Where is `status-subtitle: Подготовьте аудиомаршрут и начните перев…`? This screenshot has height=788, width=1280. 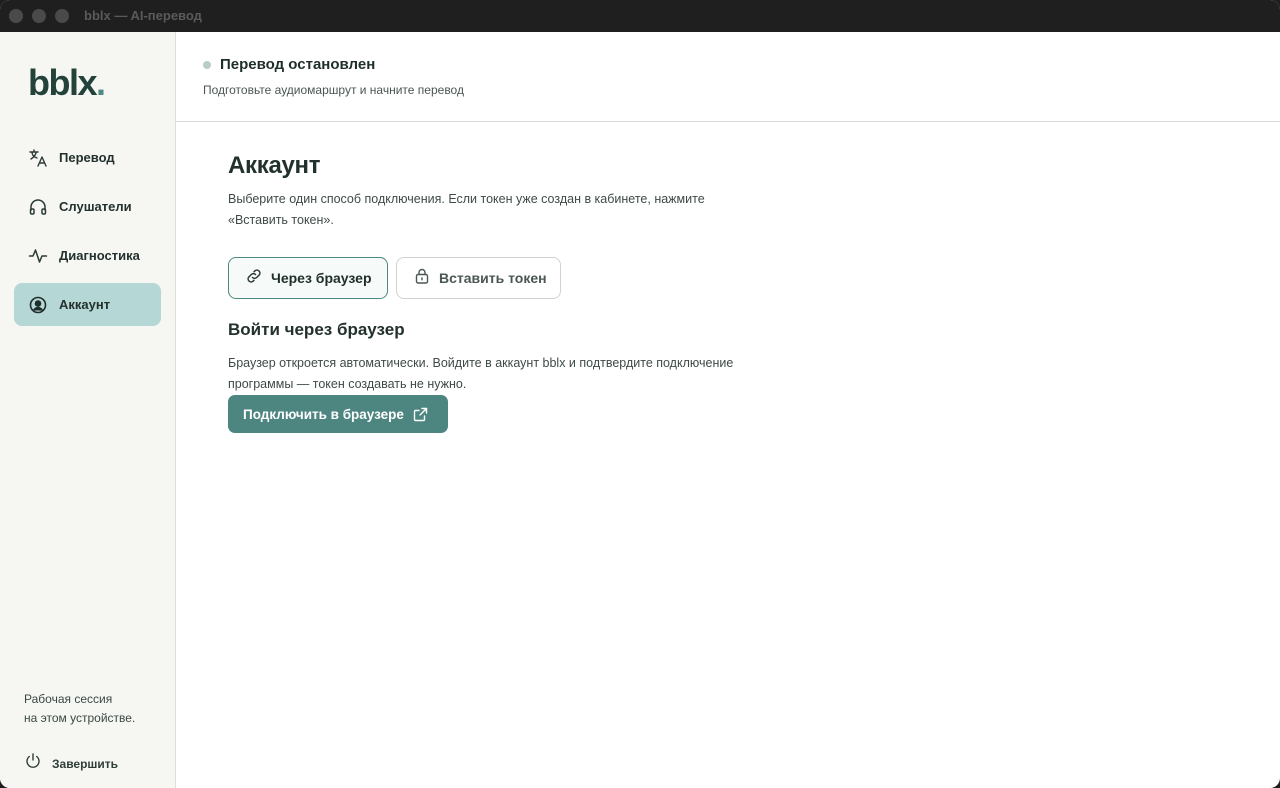
status-subtitle: Подготовьте аудиомаршрут и начните перев… is located at coordinates (333, 90).